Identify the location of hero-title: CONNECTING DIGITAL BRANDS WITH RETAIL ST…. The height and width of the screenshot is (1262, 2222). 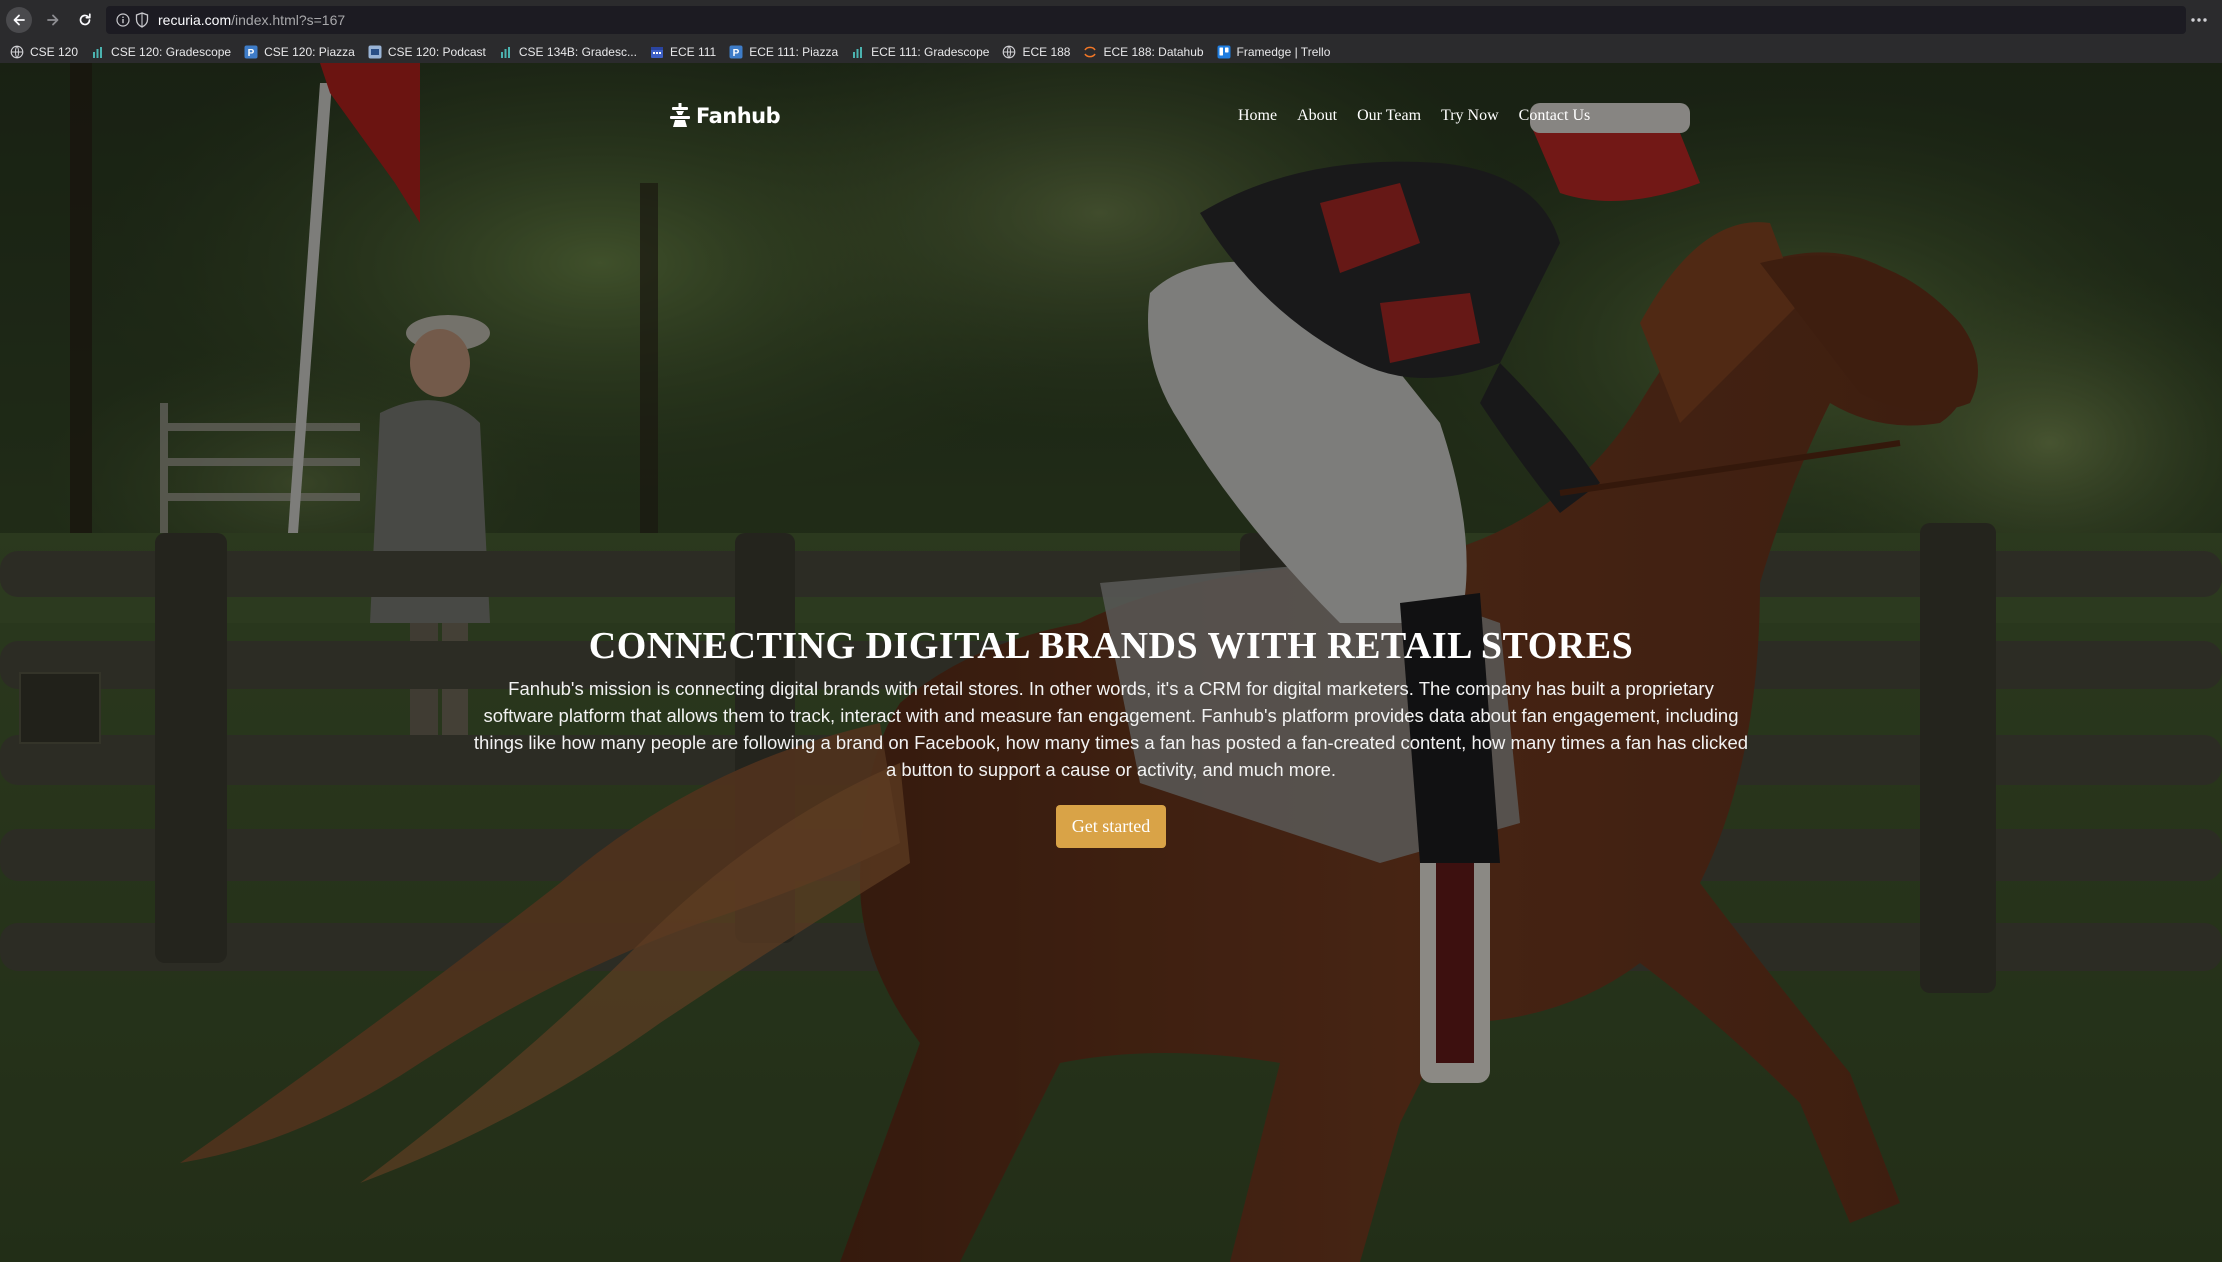
(1111, 646).